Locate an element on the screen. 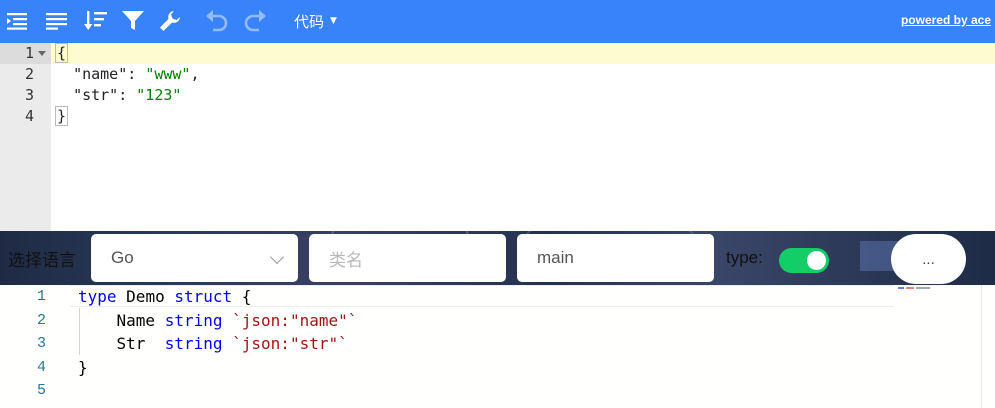 The width and height of the screenshot is (995, 408). language-select: Go is located at coordinates (194, 258).